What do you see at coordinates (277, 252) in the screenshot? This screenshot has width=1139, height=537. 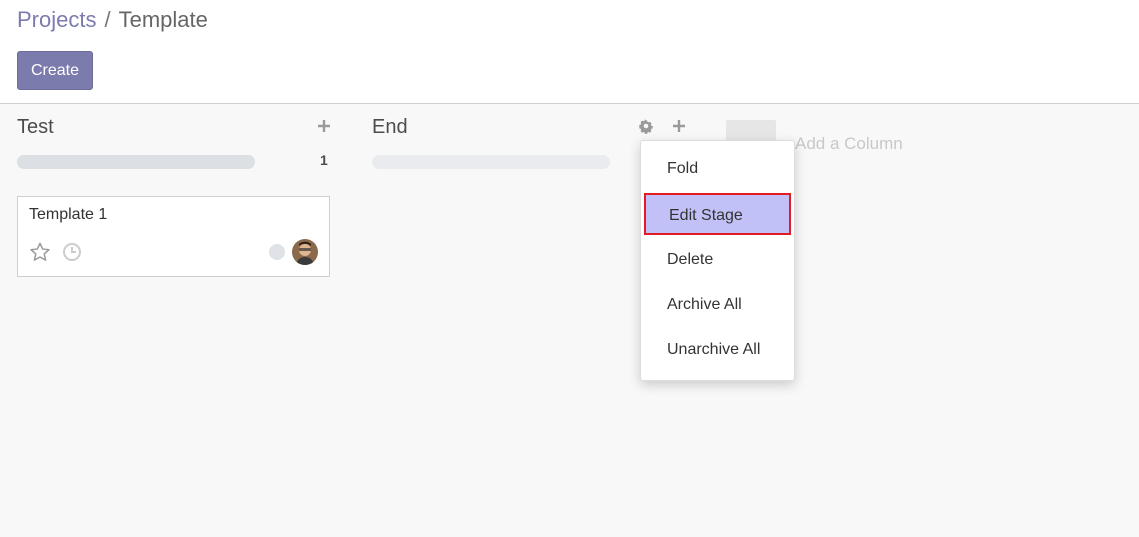 I see `status-dot-icon` at bounding box center [277, 252].